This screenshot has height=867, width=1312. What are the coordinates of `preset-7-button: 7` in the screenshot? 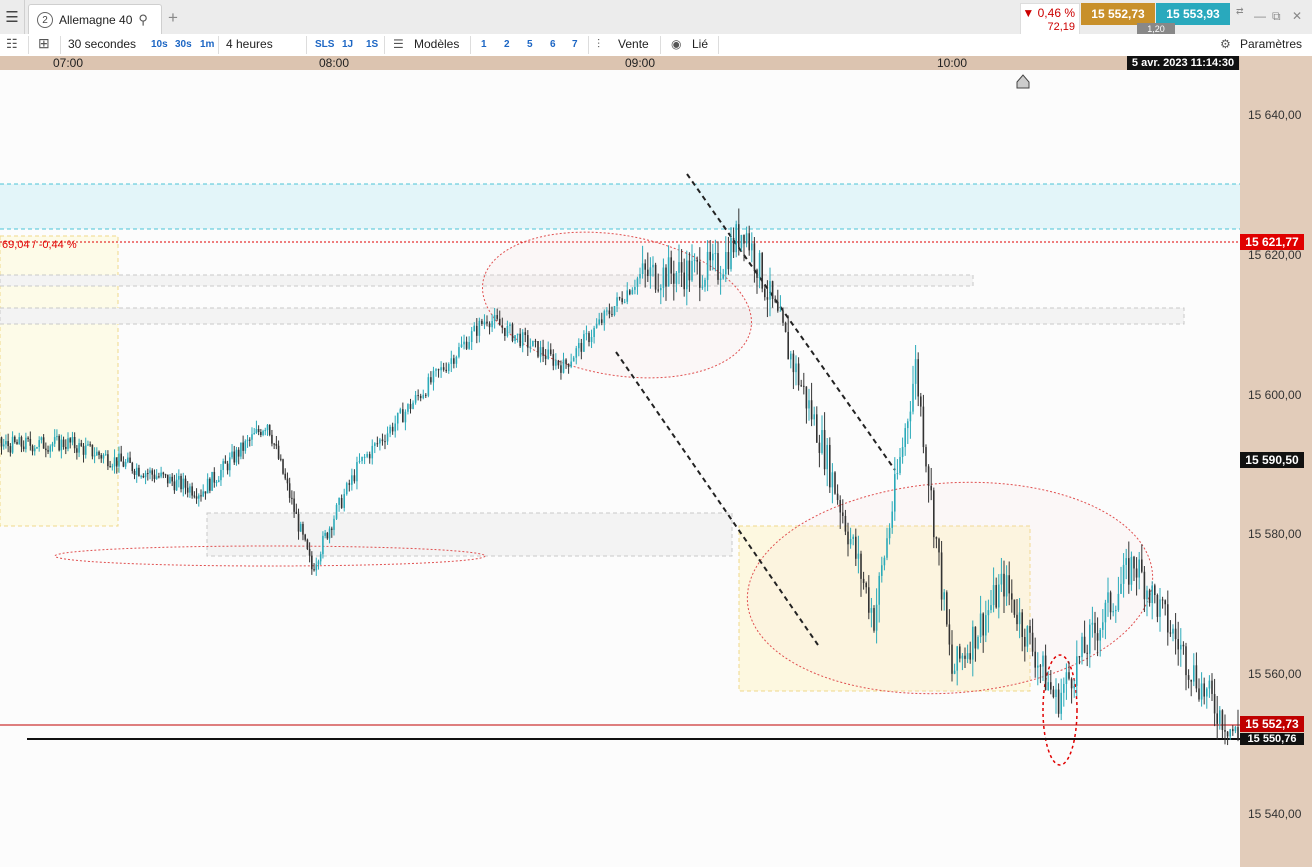 It's located at (575, 44).